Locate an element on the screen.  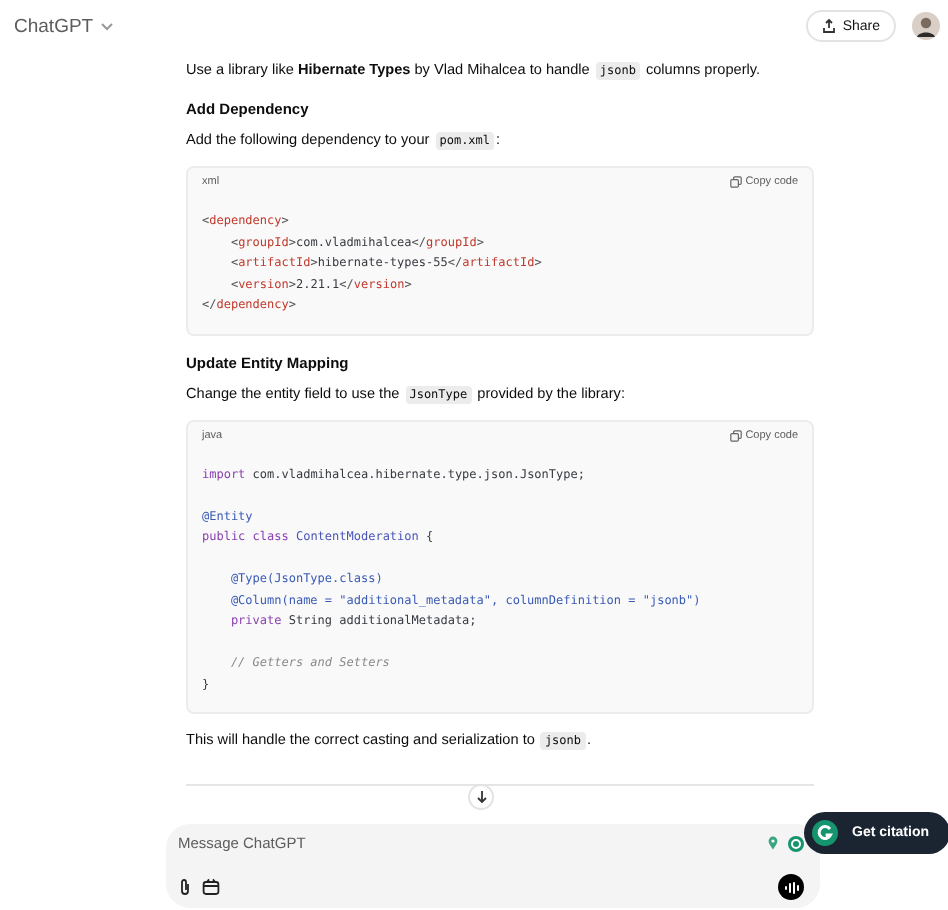
grammar-assistant-icon is located at coordinates (796, 843).